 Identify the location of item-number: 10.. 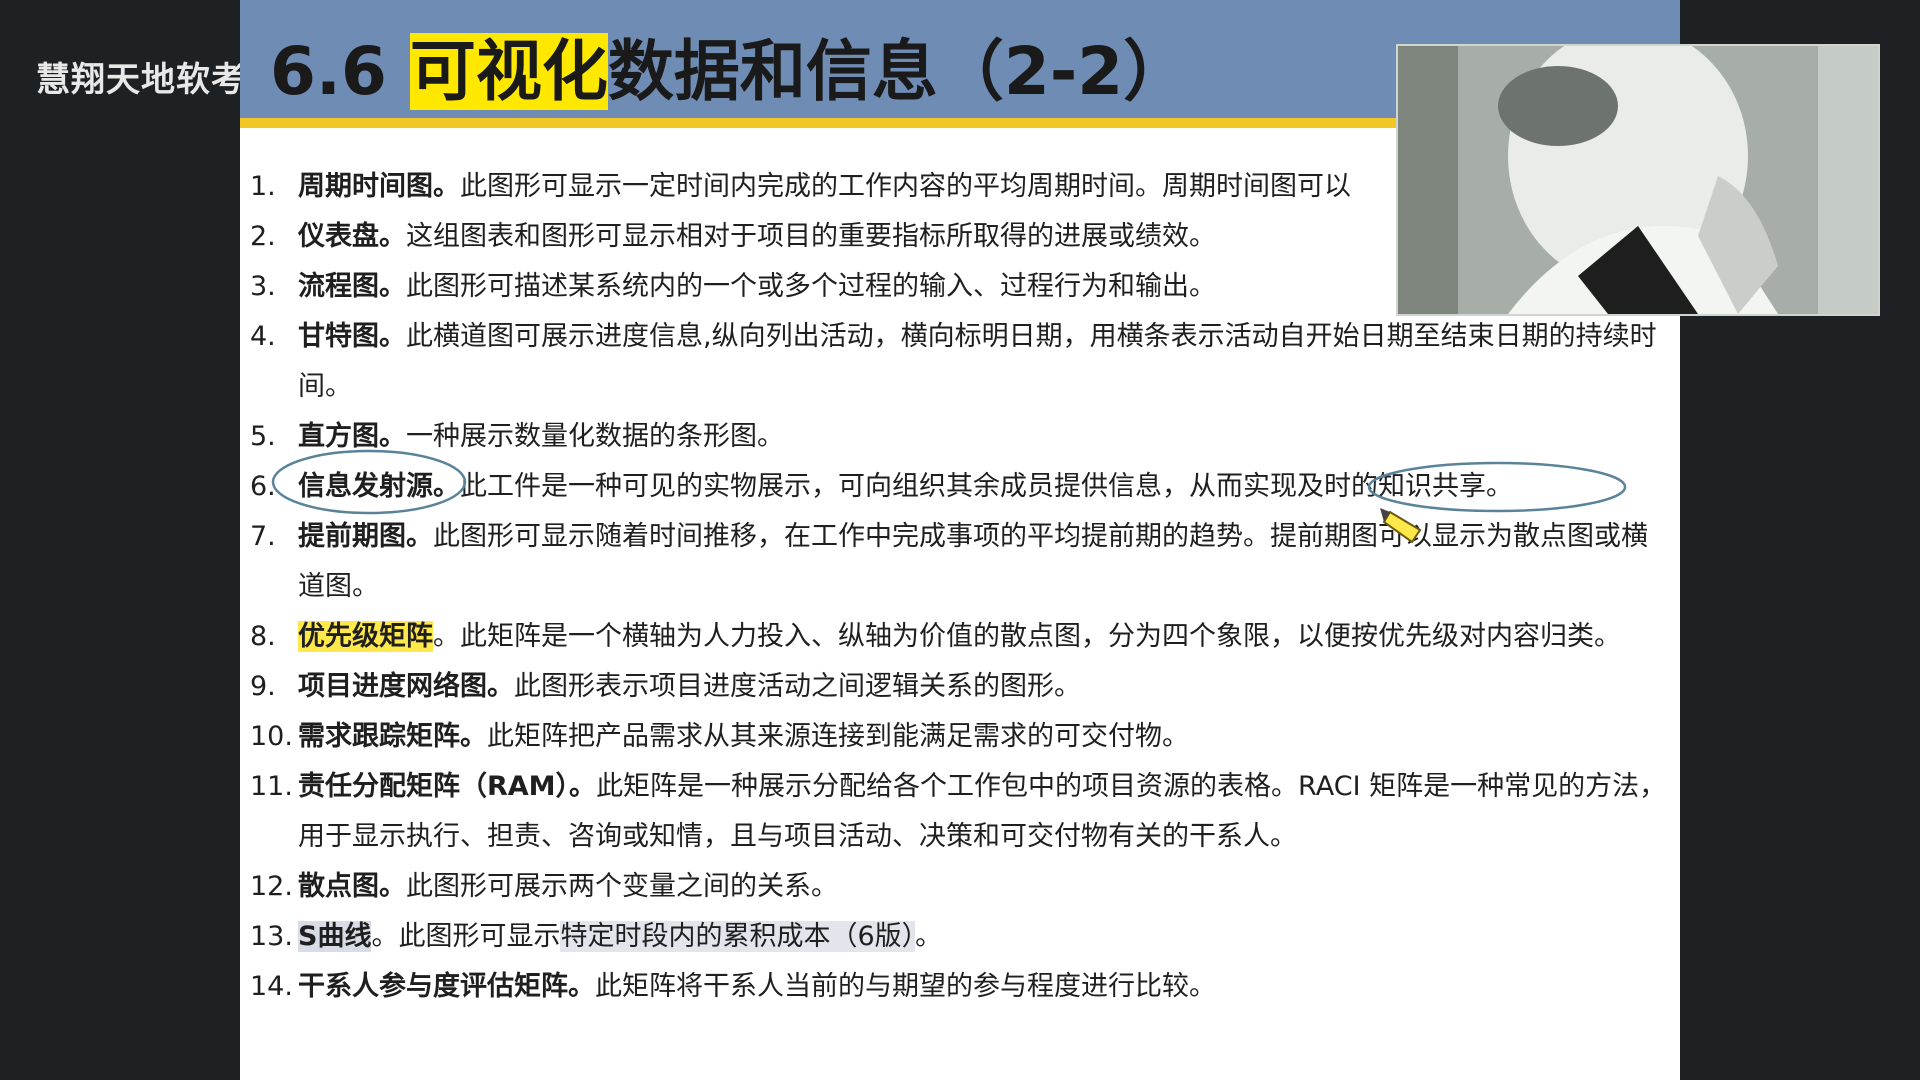
(271, 736).